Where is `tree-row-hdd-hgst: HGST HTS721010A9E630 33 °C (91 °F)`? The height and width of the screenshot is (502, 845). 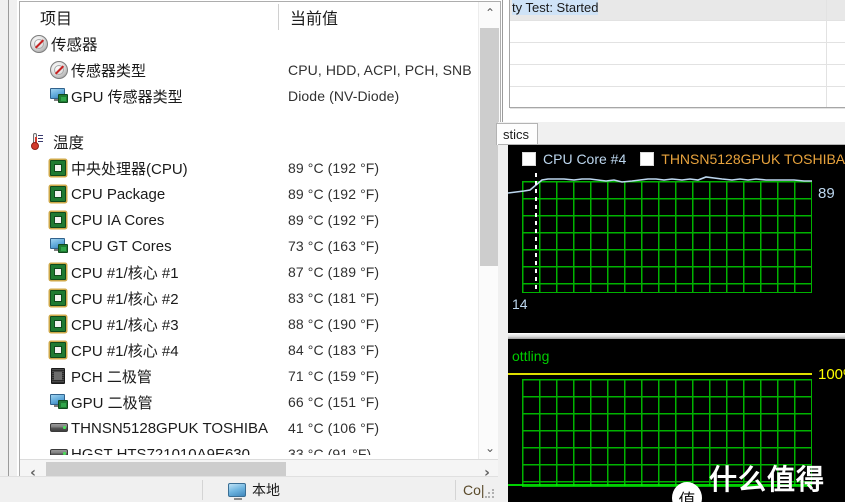 tree-row-hdd-hgst: HGST HTS721010A9E630 33 °C (91 °F) is located at coordinates (260, 448).